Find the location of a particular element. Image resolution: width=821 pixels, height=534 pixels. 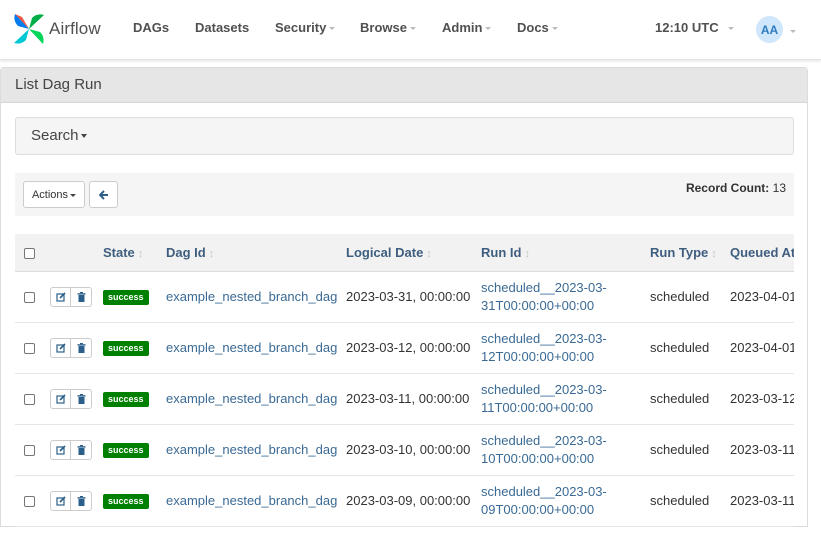

row-select-cell is located at coordinates (32, 348).